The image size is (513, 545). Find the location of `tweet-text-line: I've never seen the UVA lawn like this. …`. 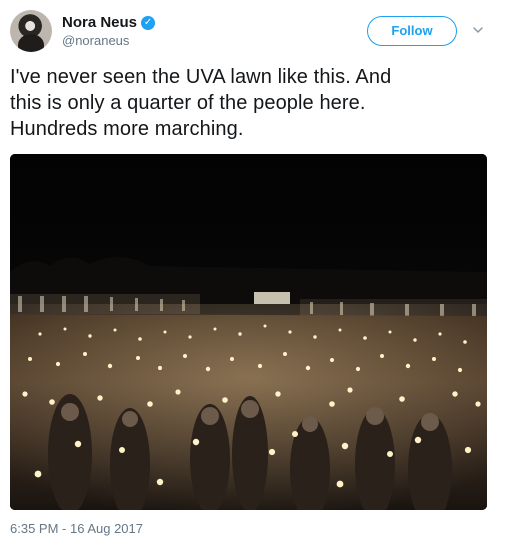

tweet-text-line: I've never seen the UVA lawn like this. … is located at coordinates (201, 77).